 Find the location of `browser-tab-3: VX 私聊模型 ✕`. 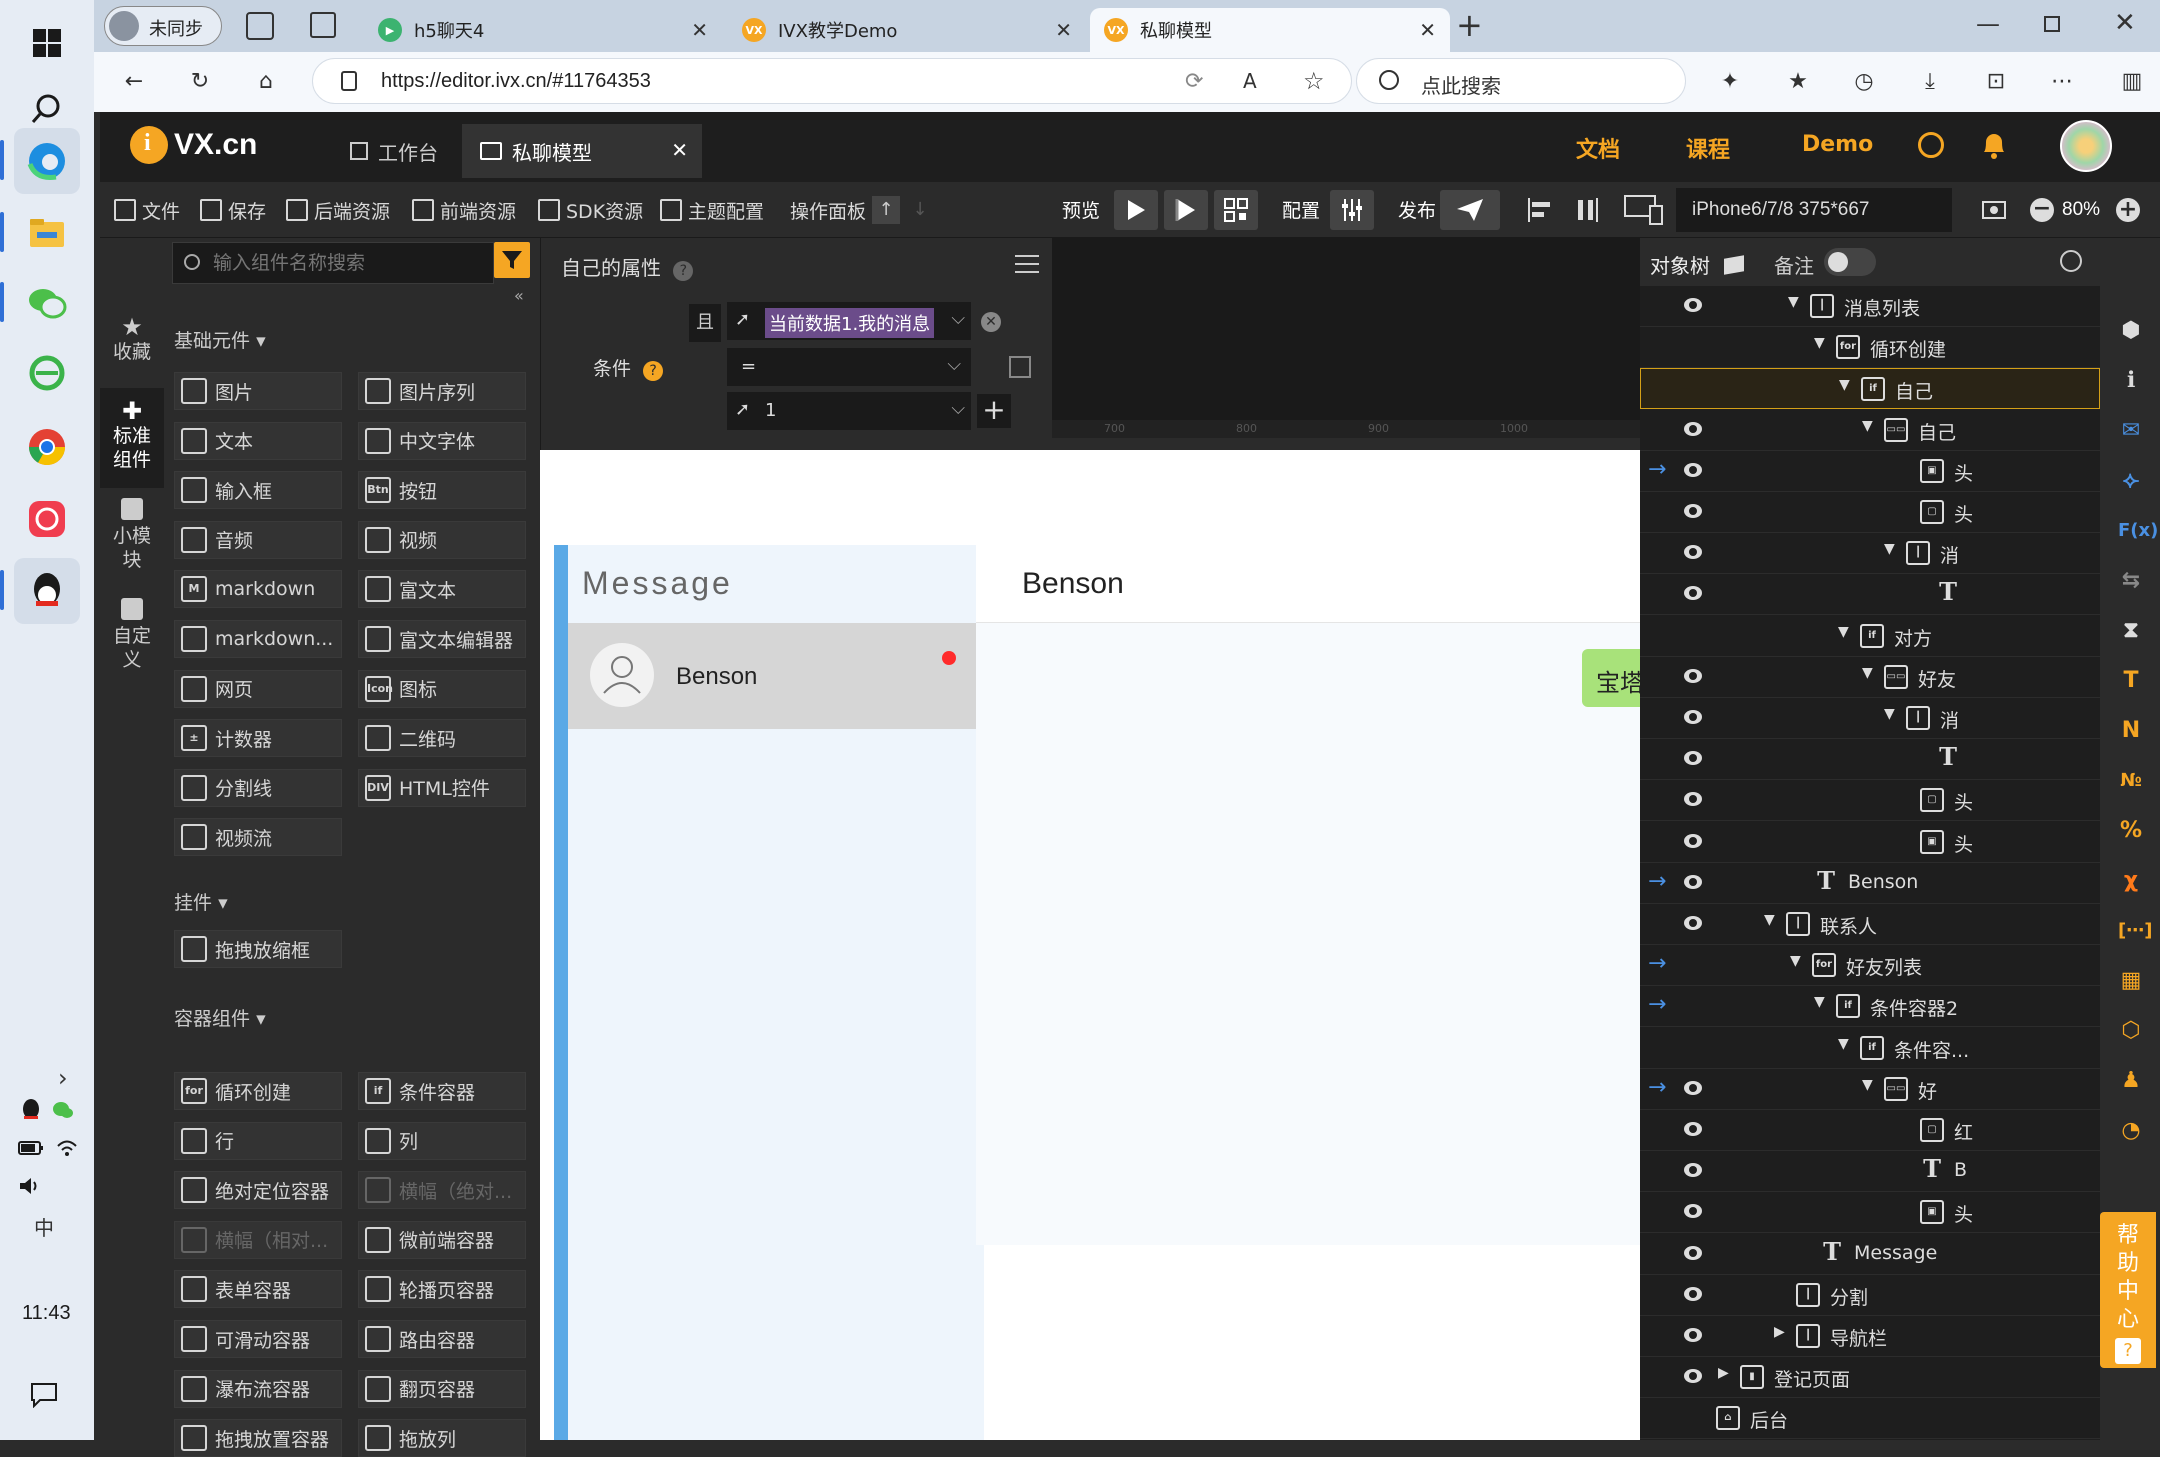

browser-tab-3: VX 私聊模型 ✕ is located at coordinates (1270, 30).